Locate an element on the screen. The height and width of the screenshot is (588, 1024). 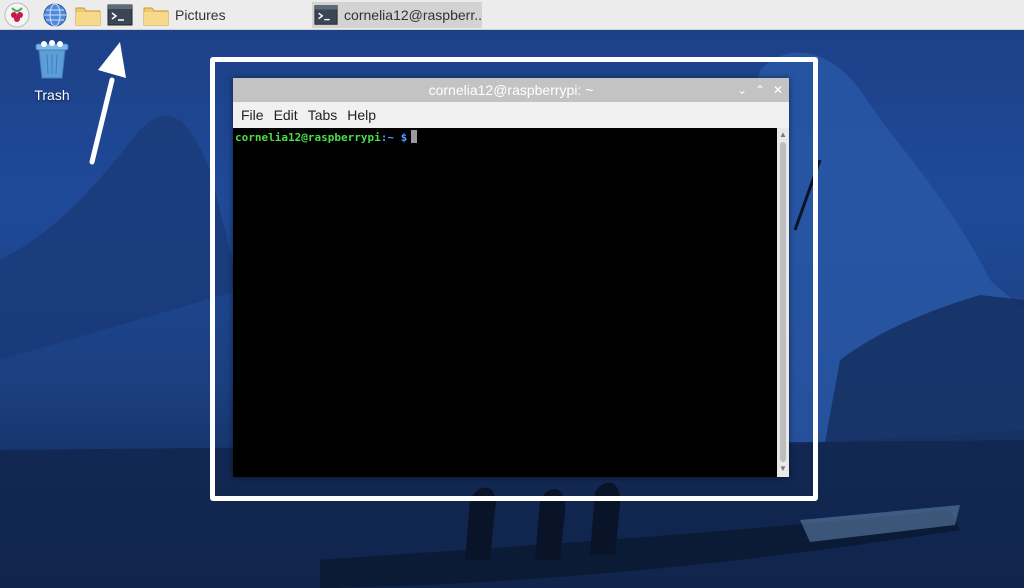
trash-icon is located at coordinates (52, 59).